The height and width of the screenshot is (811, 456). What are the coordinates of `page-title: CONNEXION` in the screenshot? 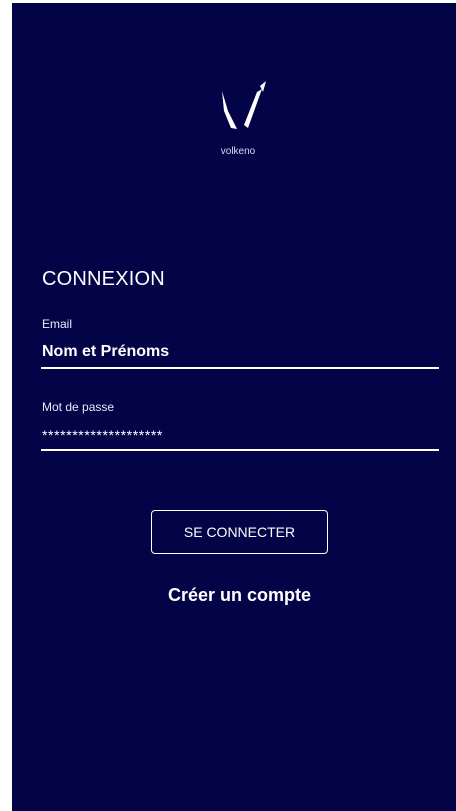 It's located at (103, 279).